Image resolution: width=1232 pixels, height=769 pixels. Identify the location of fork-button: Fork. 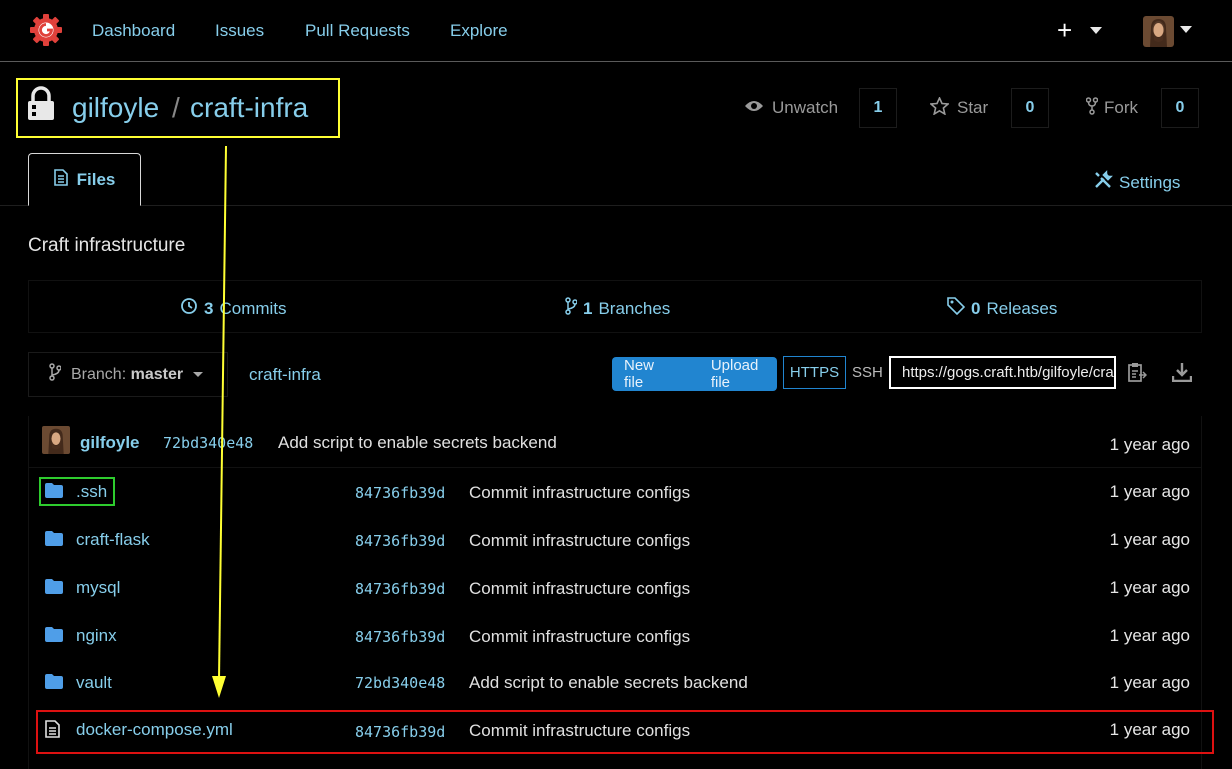
(1111, 108).